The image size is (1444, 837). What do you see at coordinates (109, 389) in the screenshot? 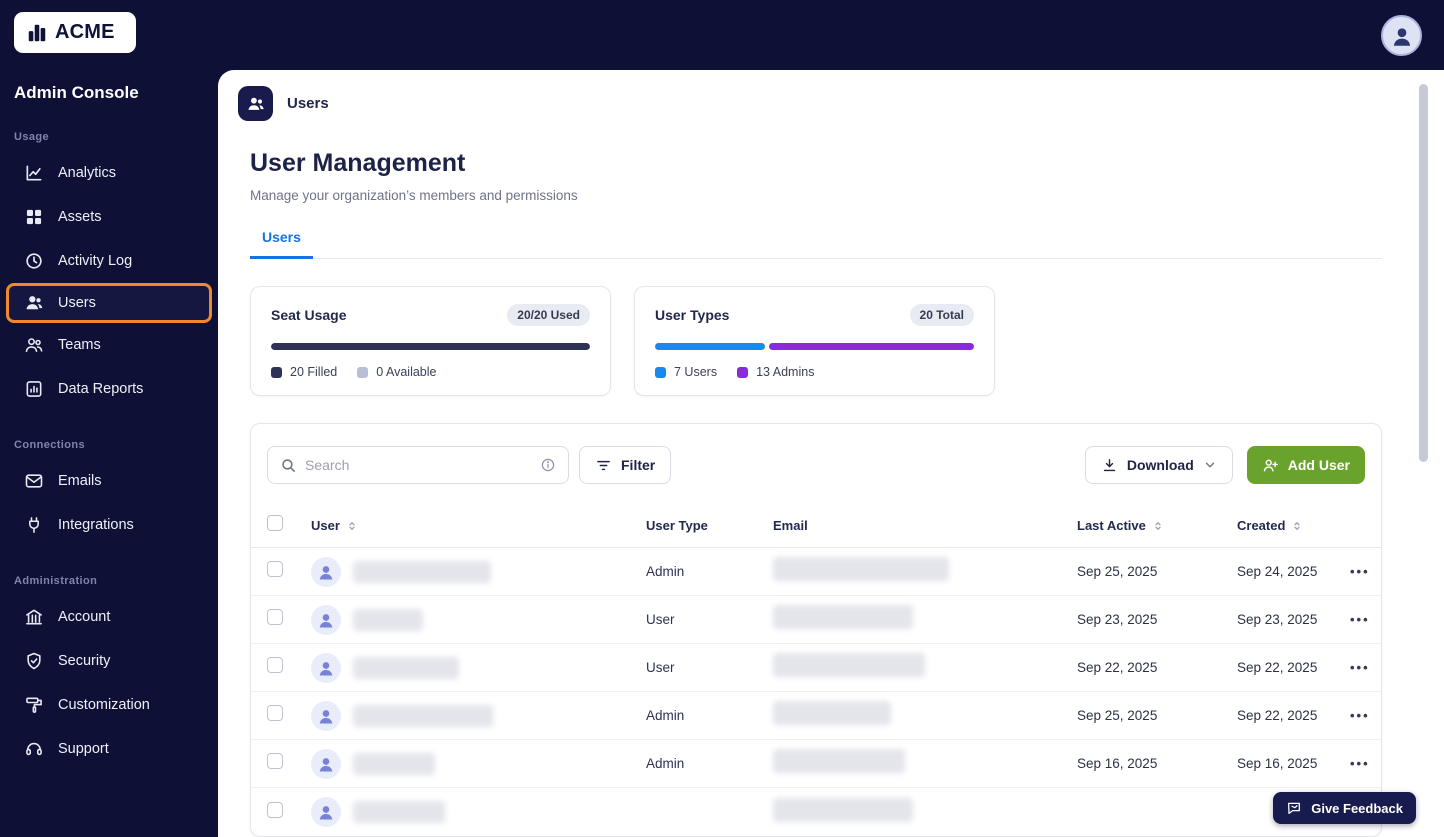
I see `sidebar-item-data-reports: Data Reports` at bounding box center [109, 389].